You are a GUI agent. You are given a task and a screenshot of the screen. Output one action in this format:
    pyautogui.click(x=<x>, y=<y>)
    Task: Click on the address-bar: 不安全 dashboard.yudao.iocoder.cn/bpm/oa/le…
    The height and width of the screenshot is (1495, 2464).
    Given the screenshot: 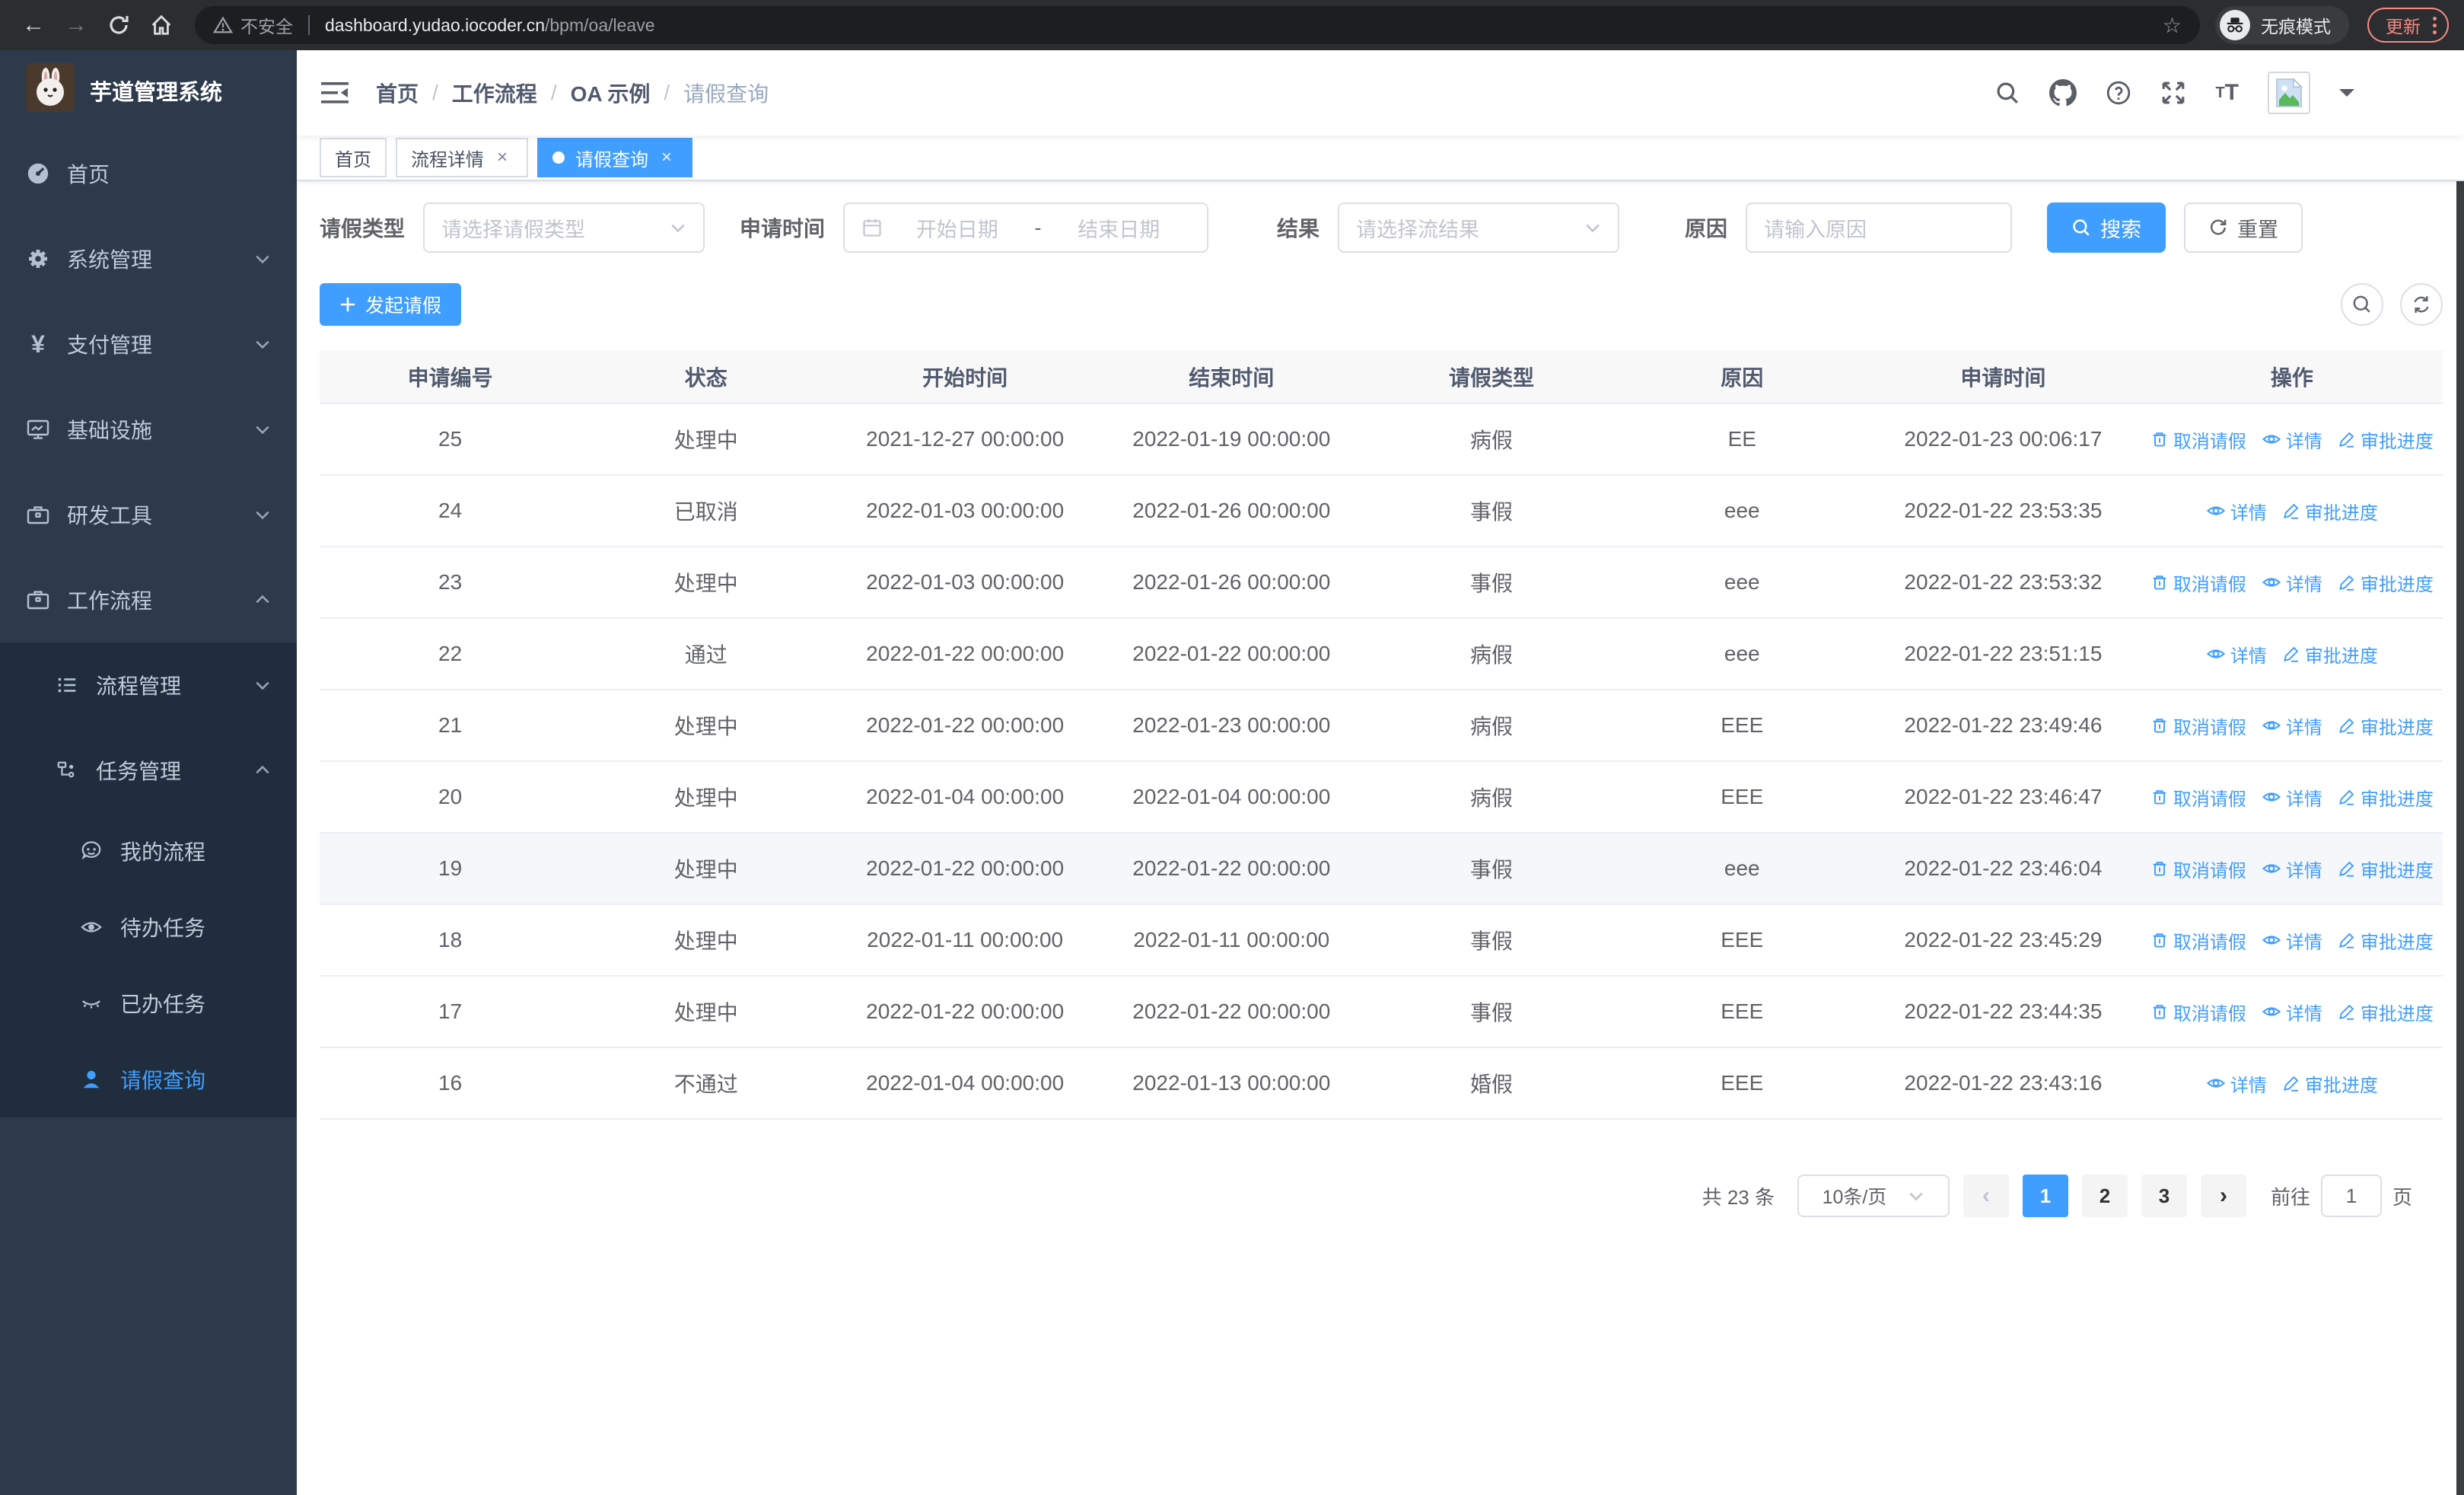 What is the action you would take?
    pyautogui.click(x=1197, y=25)
    